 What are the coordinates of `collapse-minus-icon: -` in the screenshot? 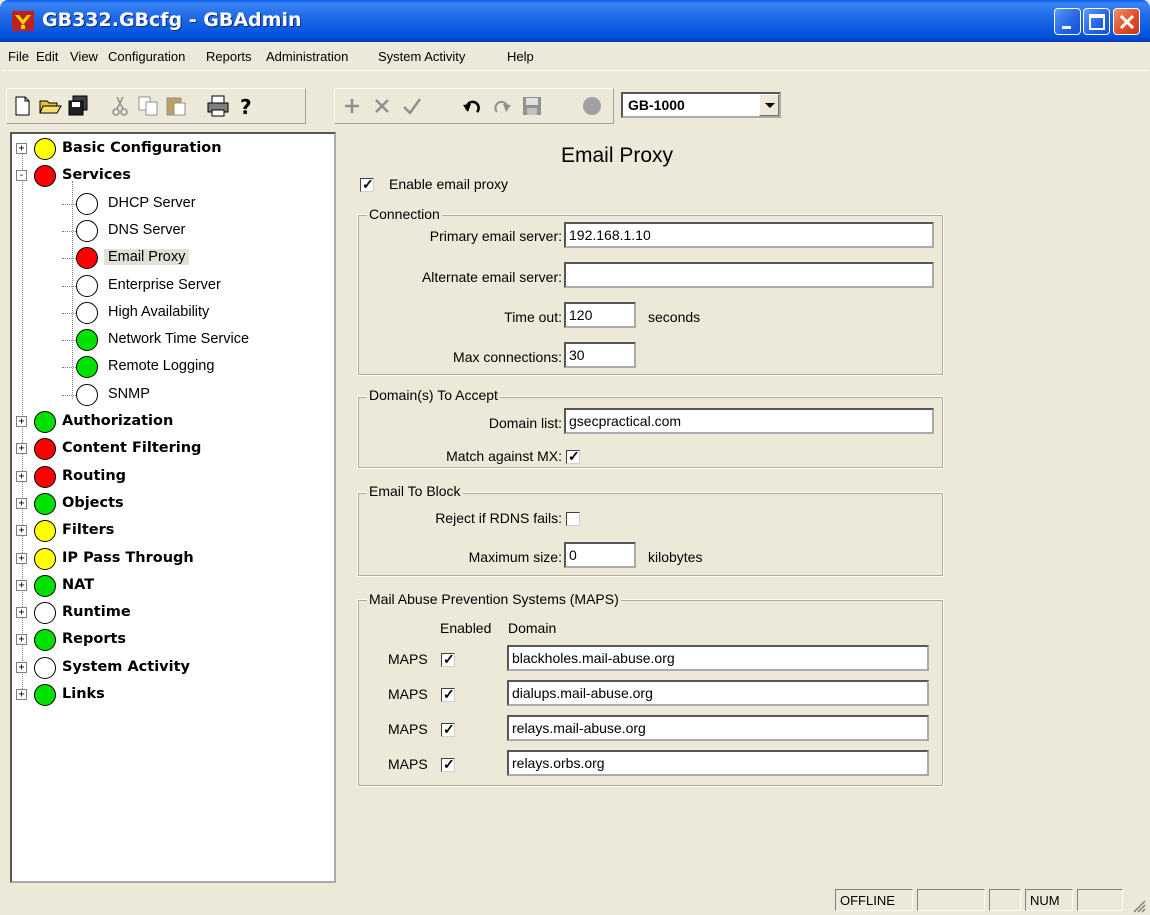 It's located at (21, 176).